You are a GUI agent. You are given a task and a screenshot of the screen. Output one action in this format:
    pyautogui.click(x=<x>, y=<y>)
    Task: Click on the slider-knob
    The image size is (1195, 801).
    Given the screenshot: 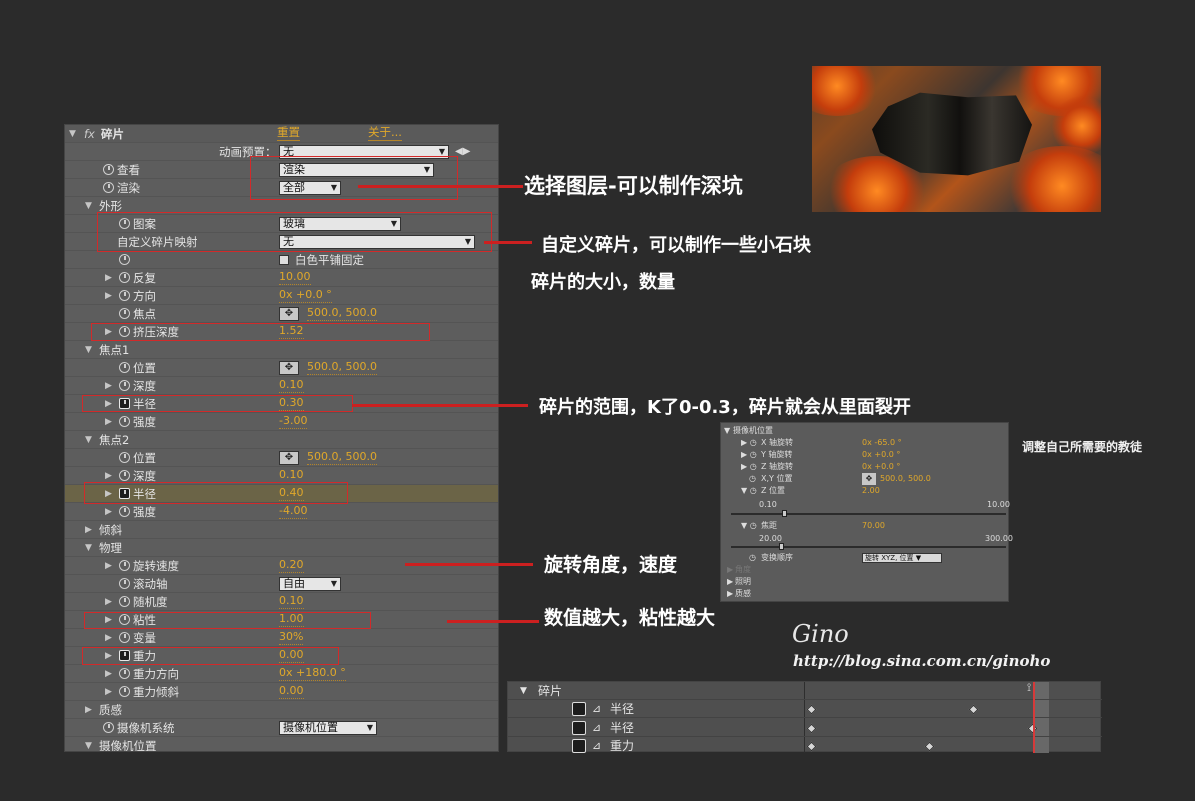 What is the action you would take?
    pyautogui.click(x=782, y=546)
    